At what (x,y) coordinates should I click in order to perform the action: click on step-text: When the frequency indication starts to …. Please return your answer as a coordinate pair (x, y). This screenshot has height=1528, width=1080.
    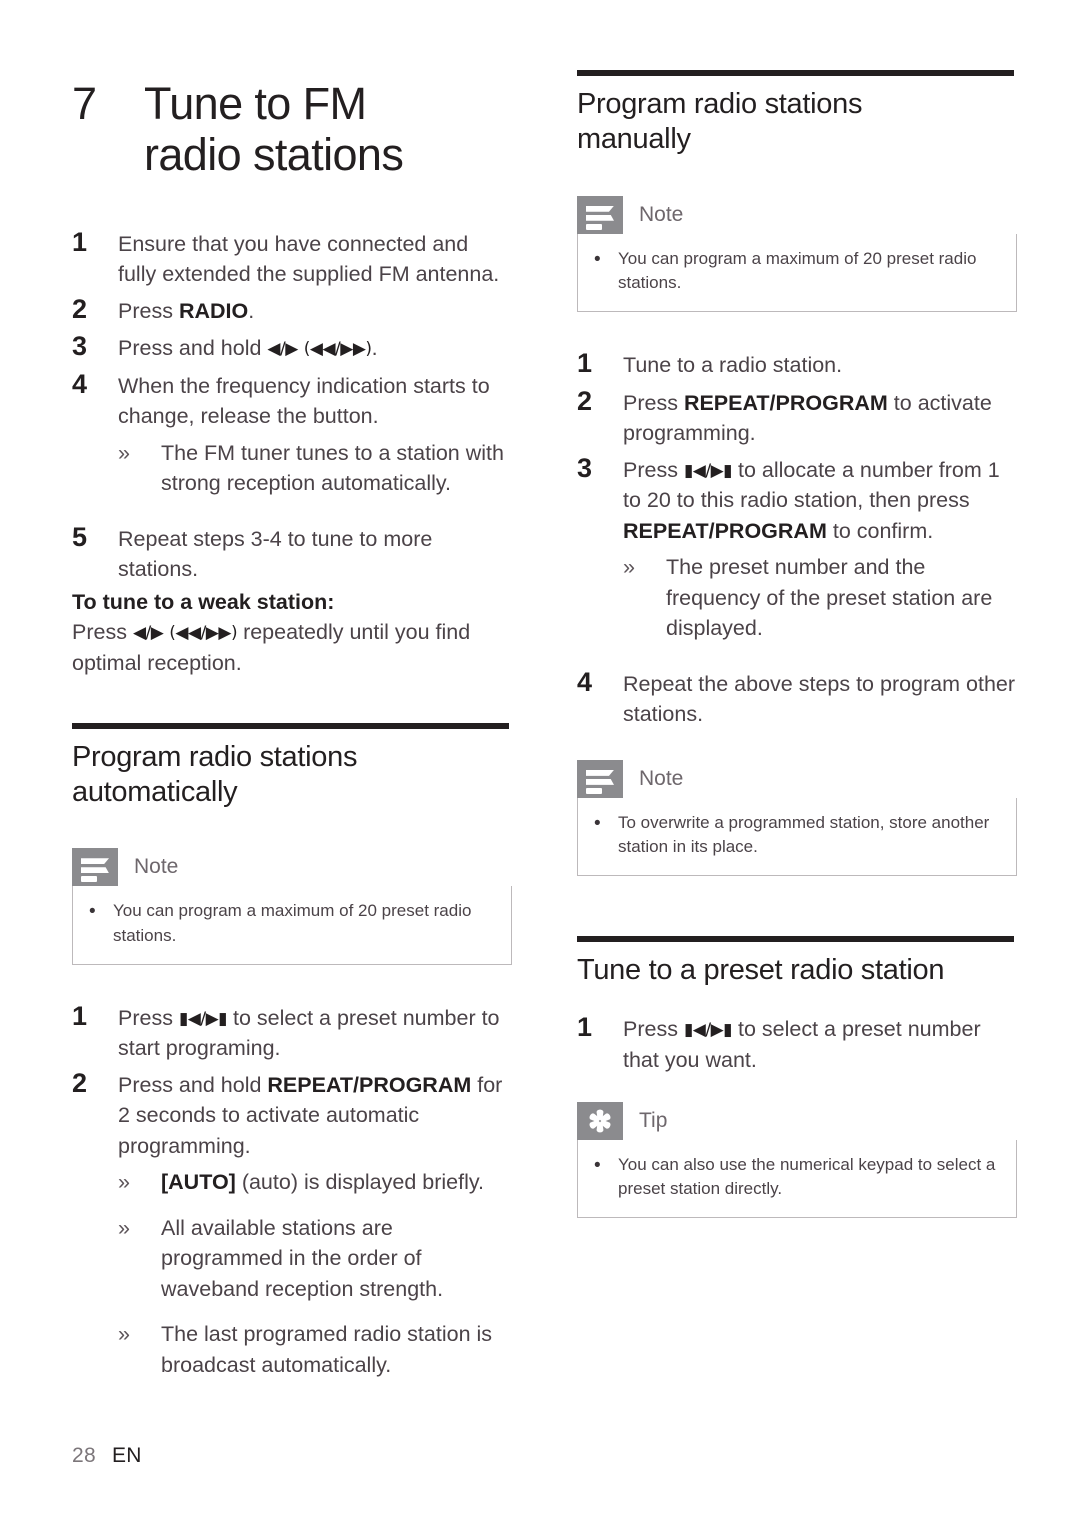
    Looking at the image, I should click on (304, 401).